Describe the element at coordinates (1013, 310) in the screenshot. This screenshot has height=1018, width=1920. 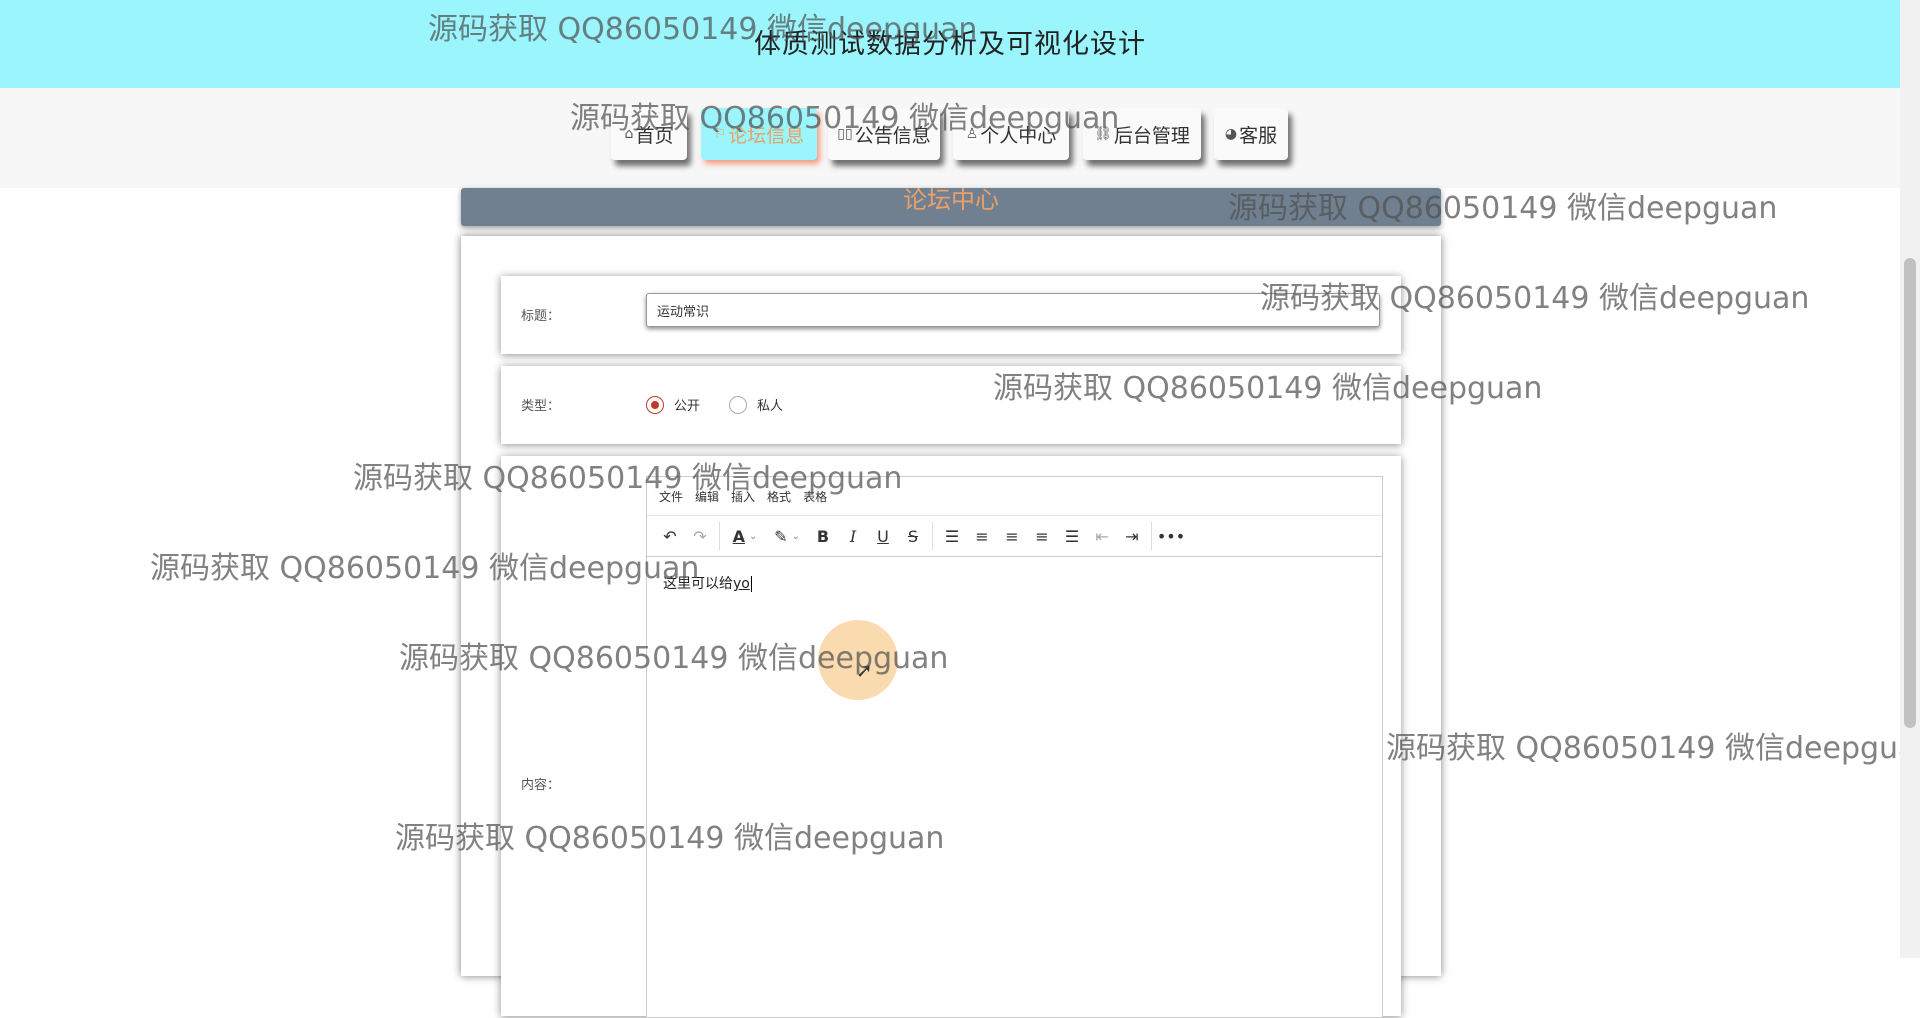
I see `title-input` at that location.